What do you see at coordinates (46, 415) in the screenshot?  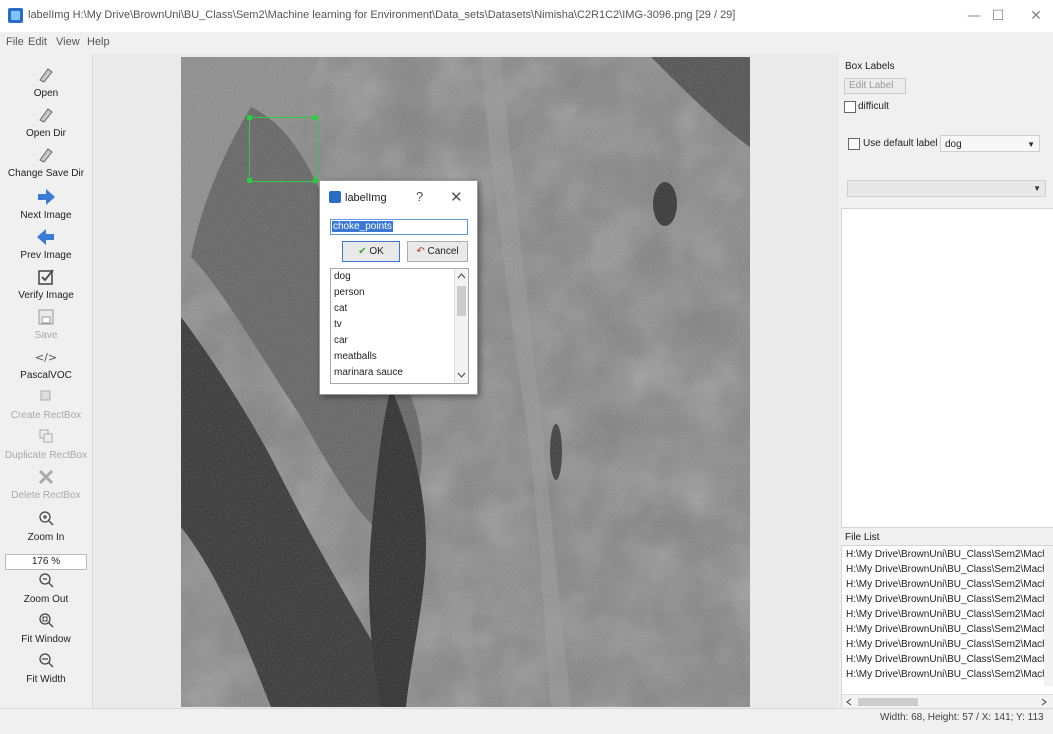 I see `create-rectbox-label: Create RectBox` at bounding box center [46, 415].